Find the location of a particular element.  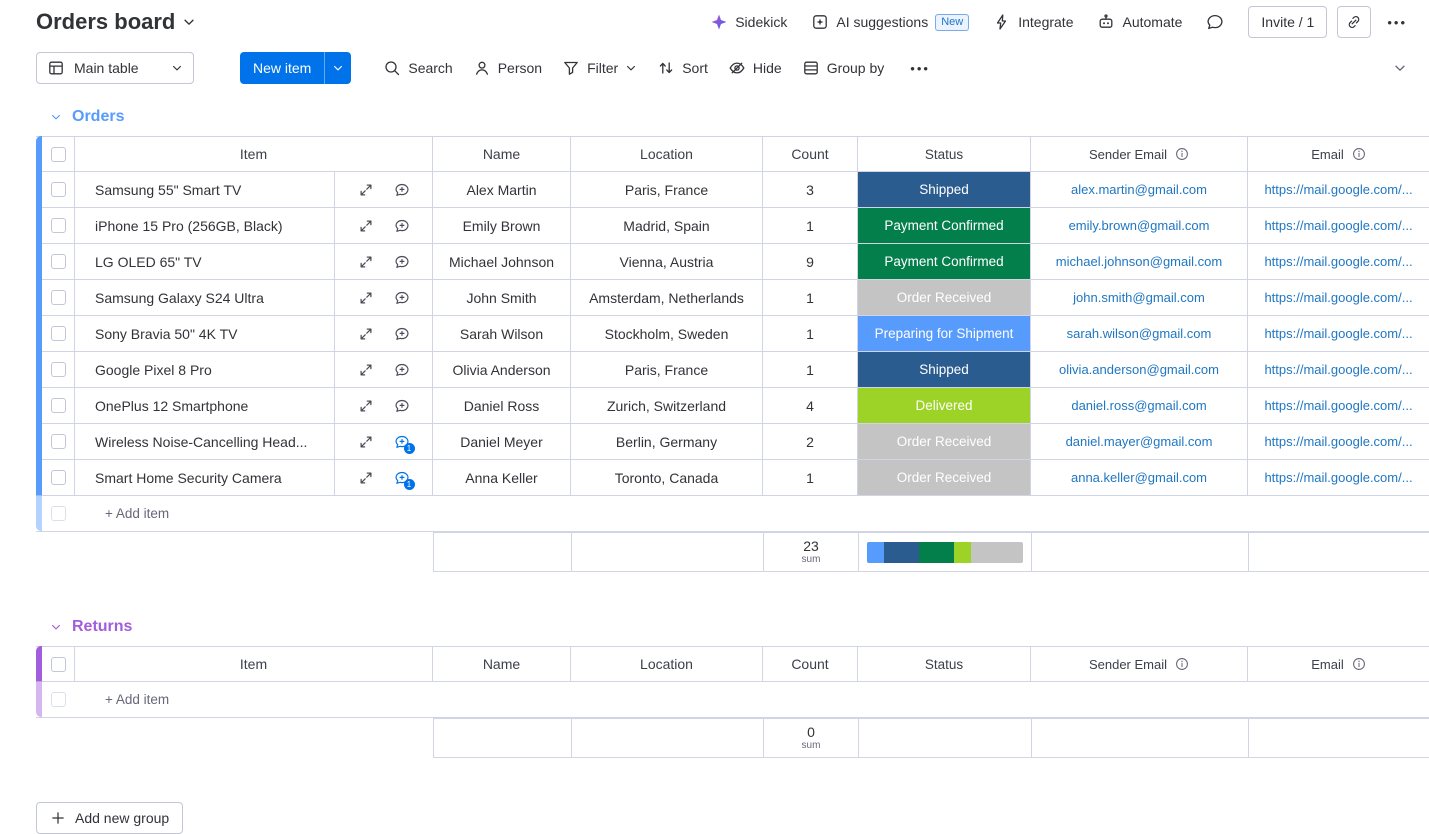

sender-email-cell: anna.keller@gmail.com is located at coordinates (1139, 477).